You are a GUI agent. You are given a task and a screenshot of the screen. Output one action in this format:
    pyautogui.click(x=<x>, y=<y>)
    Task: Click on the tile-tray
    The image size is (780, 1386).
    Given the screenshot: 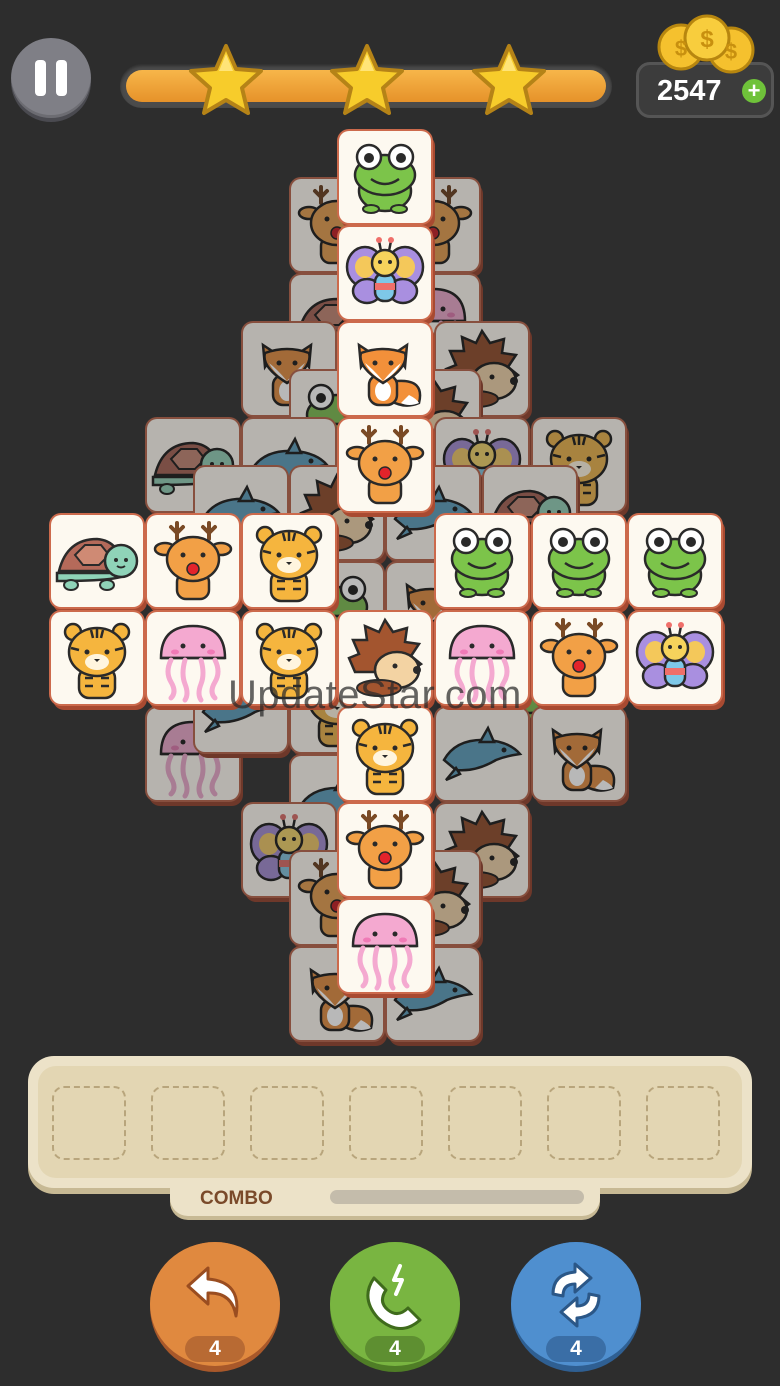 What is the action you would take?
    pyautogui.click(x=390, y=1122)
    